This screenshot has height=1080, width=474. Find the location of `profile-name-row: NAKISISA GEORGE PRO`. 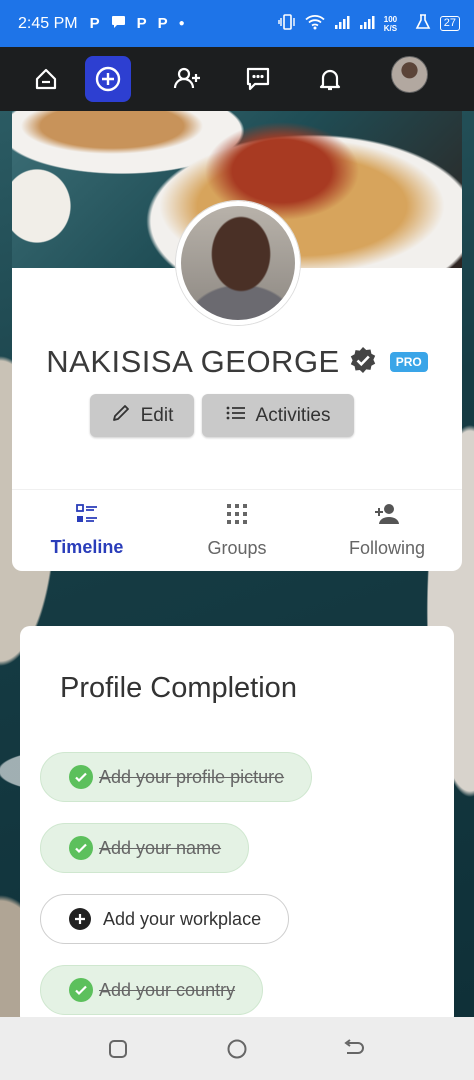

profile-name-row: NAKISISA GEORGE PRO is located at coordinates (237, 362).